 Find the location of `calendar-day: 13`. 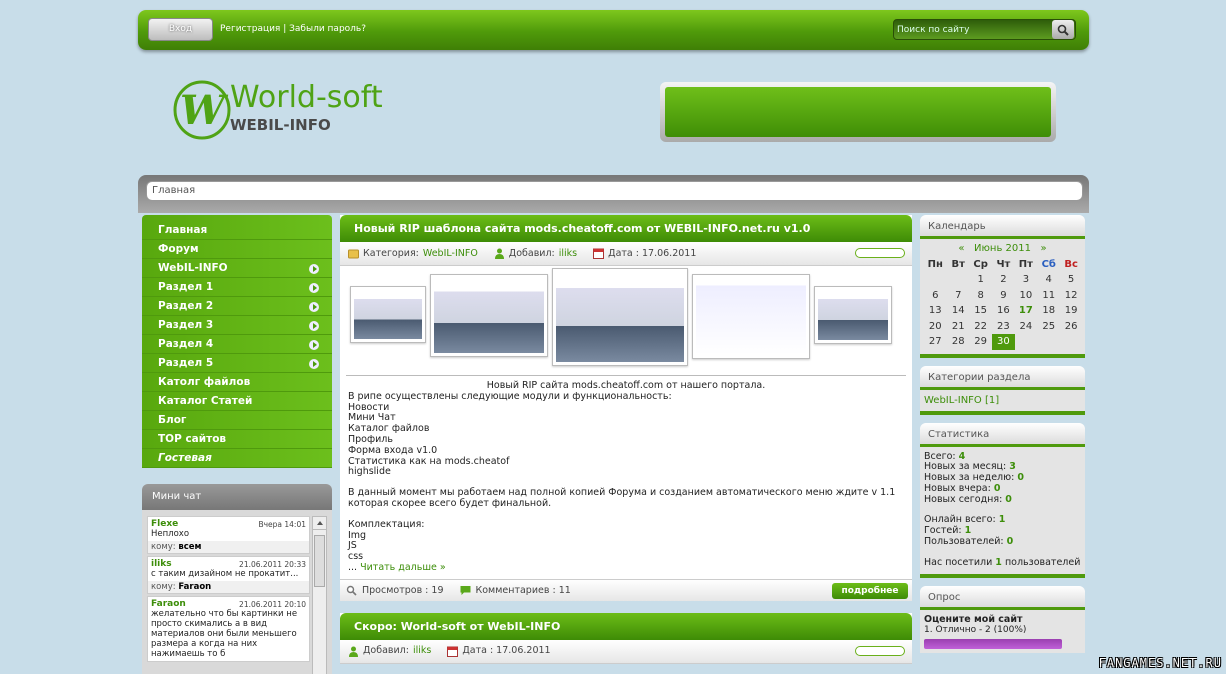

calendar-day: 13 is located at coordinates (935, 311).